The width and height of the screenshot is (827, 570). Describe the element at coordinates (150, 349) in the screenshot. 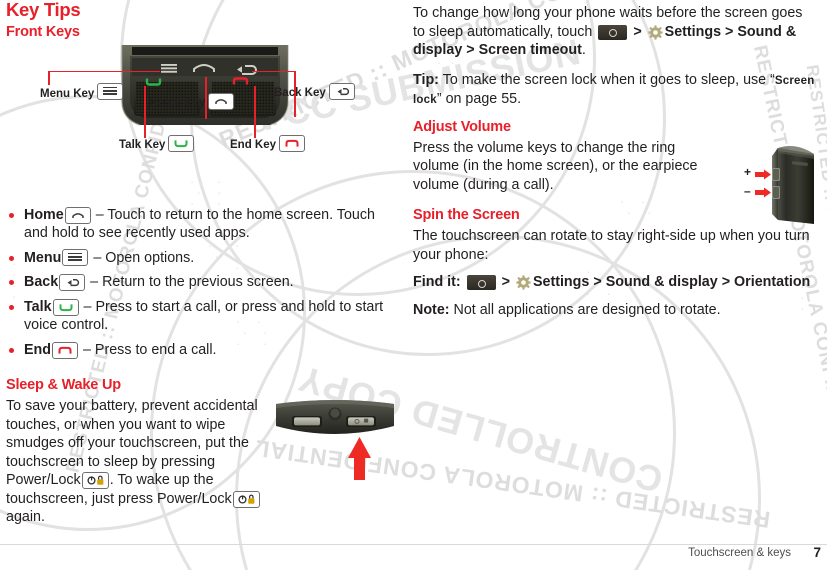

I see `bullet-text-end: – Press to end a call.` at that location.